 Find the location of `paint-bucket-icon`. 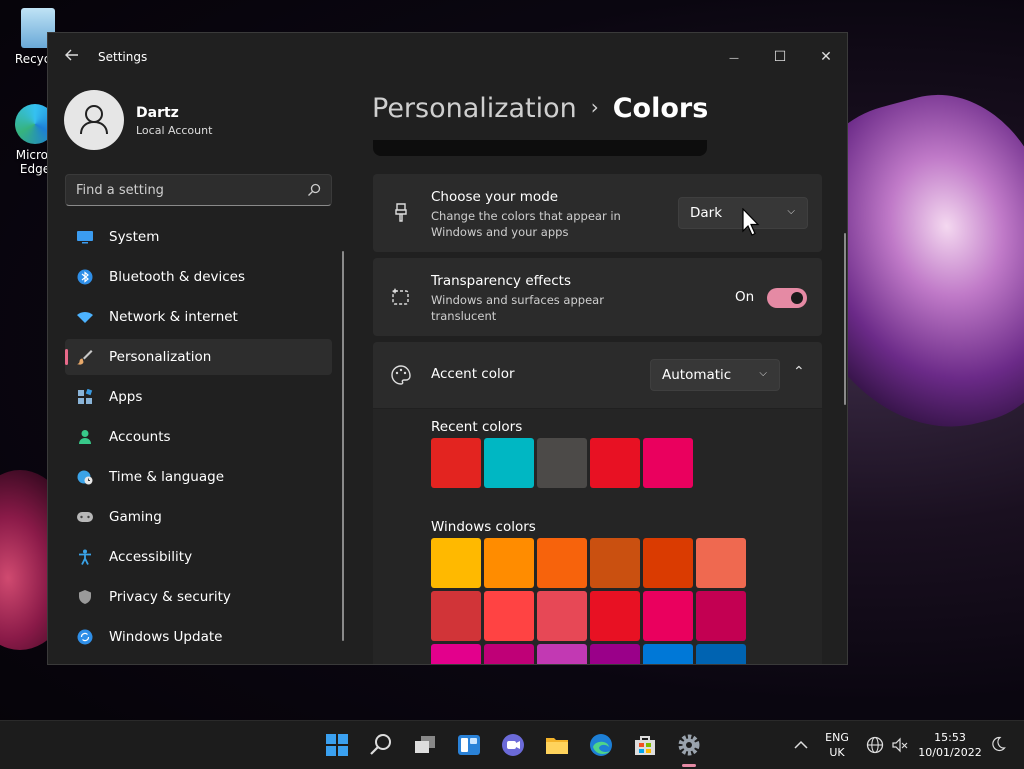

paint-bucket-icon is located at coordinates (401, 212).